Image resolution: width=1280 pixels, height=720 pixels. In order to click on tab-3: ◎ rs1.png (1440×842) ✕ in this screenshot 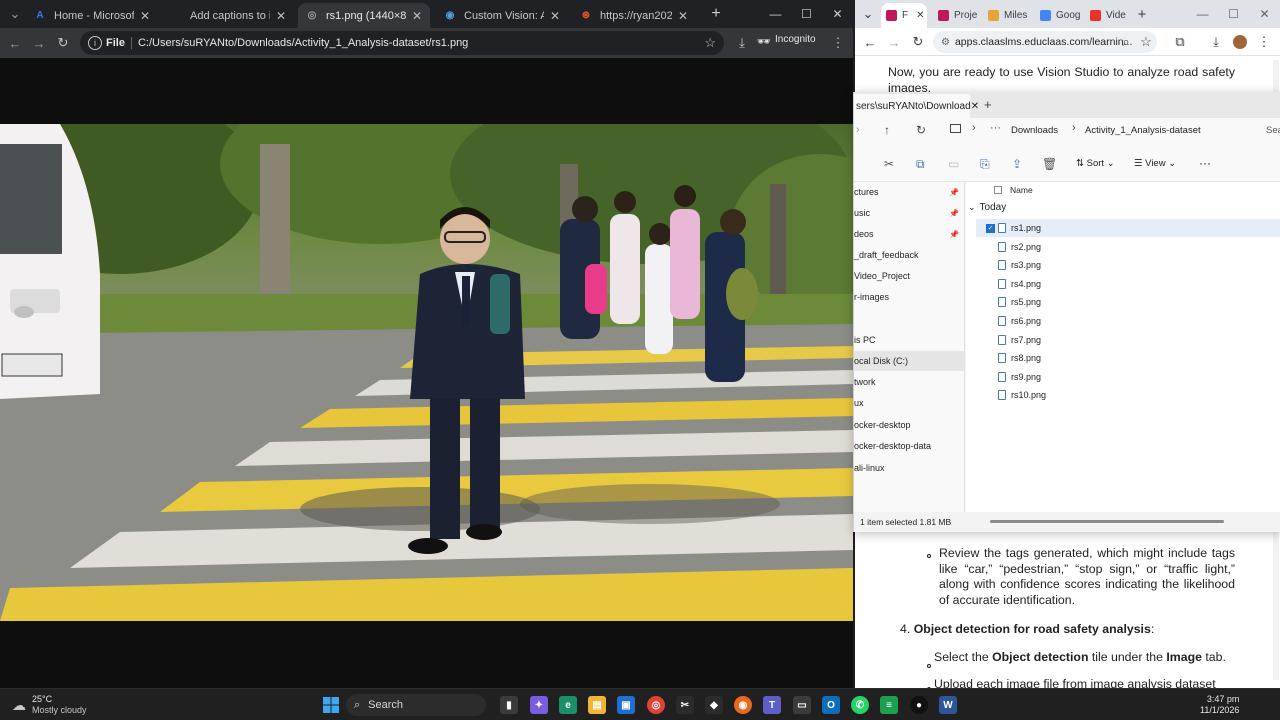, I will do `click(364, 15)`.